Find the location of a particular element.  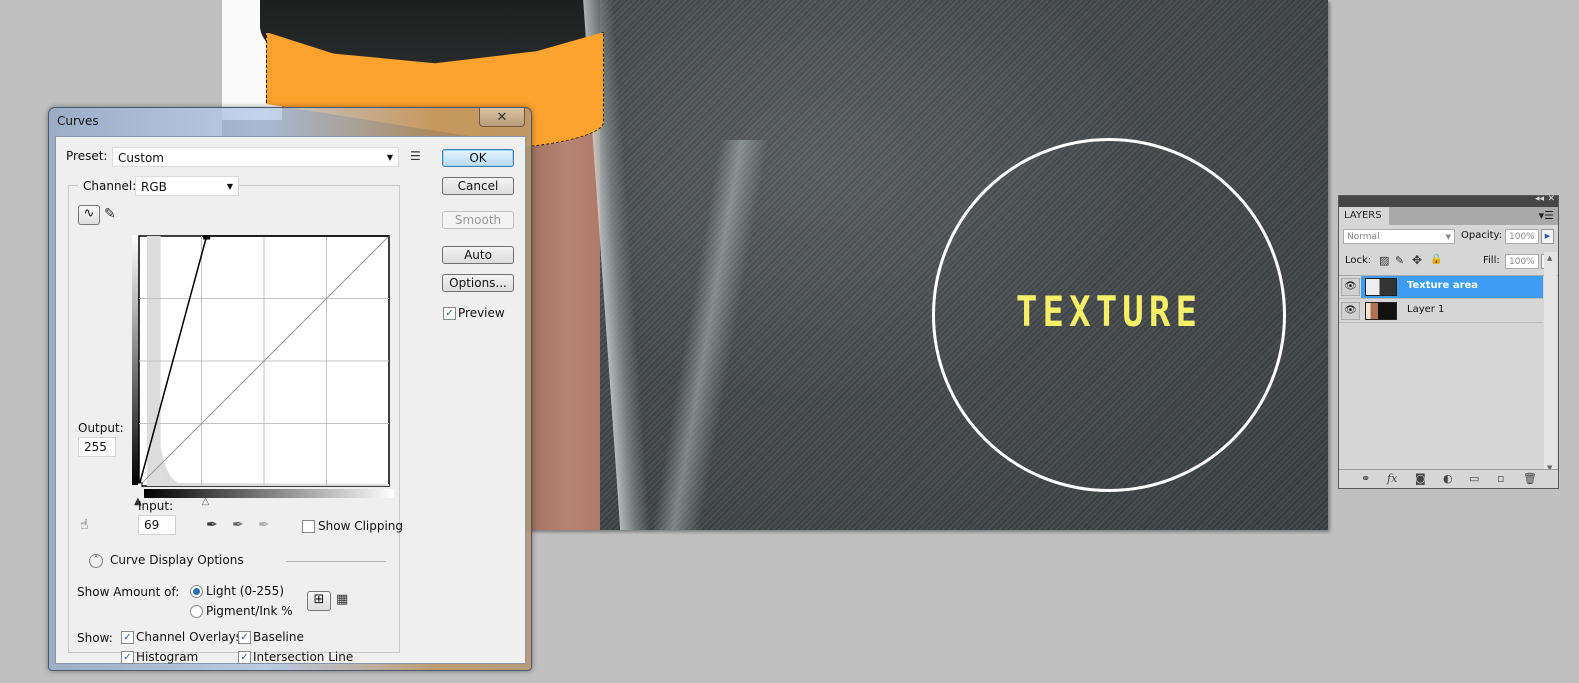

lock-all-icon: 🔒 is located at coordinates (1436, 260).